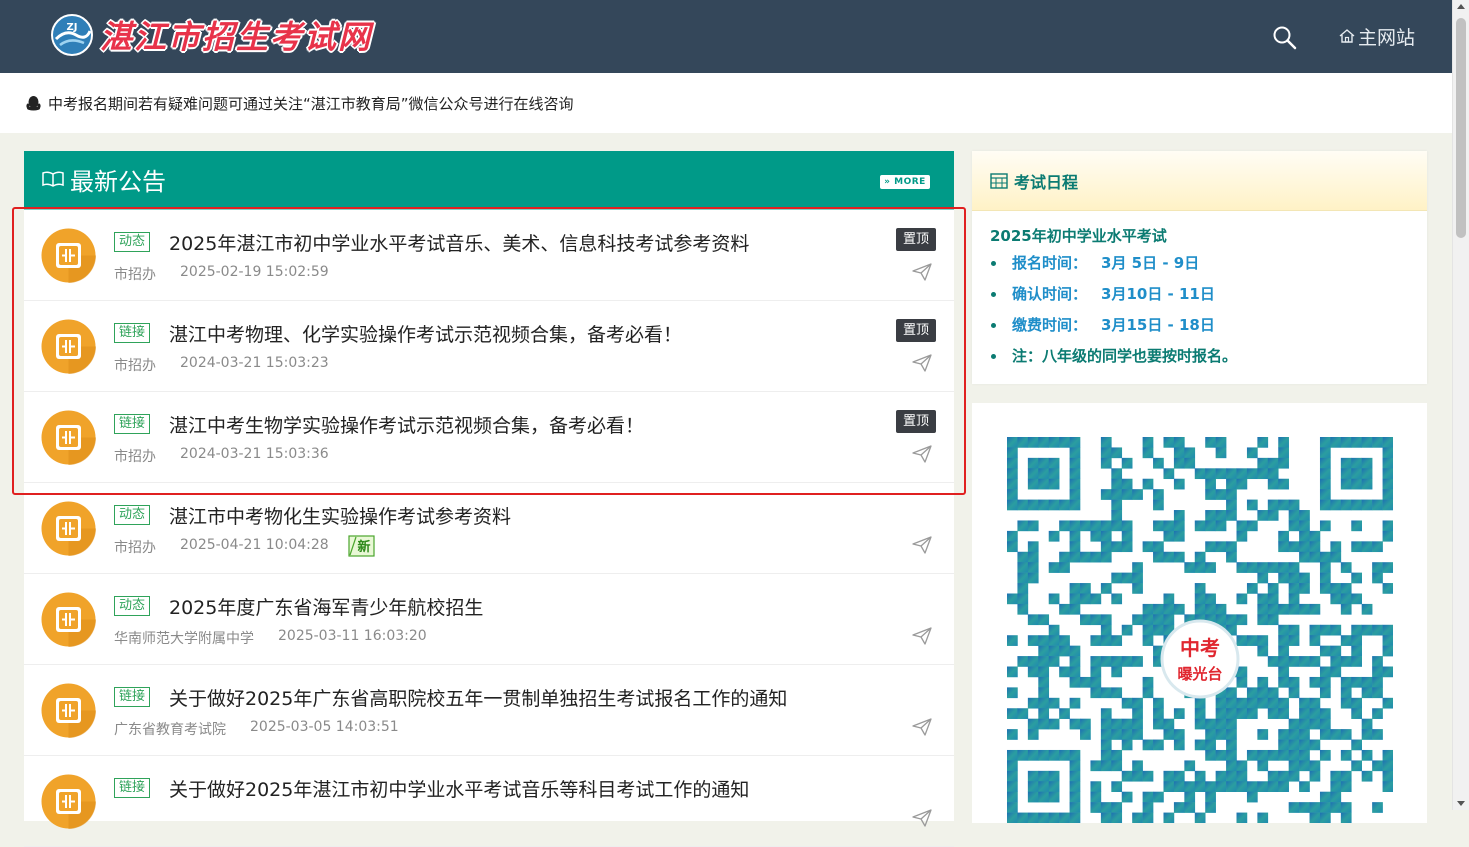  Describe the element at coordinates (1200, 630) in the screenshot. I see `wechat-qr-code: 中考 曝光台` at that location.